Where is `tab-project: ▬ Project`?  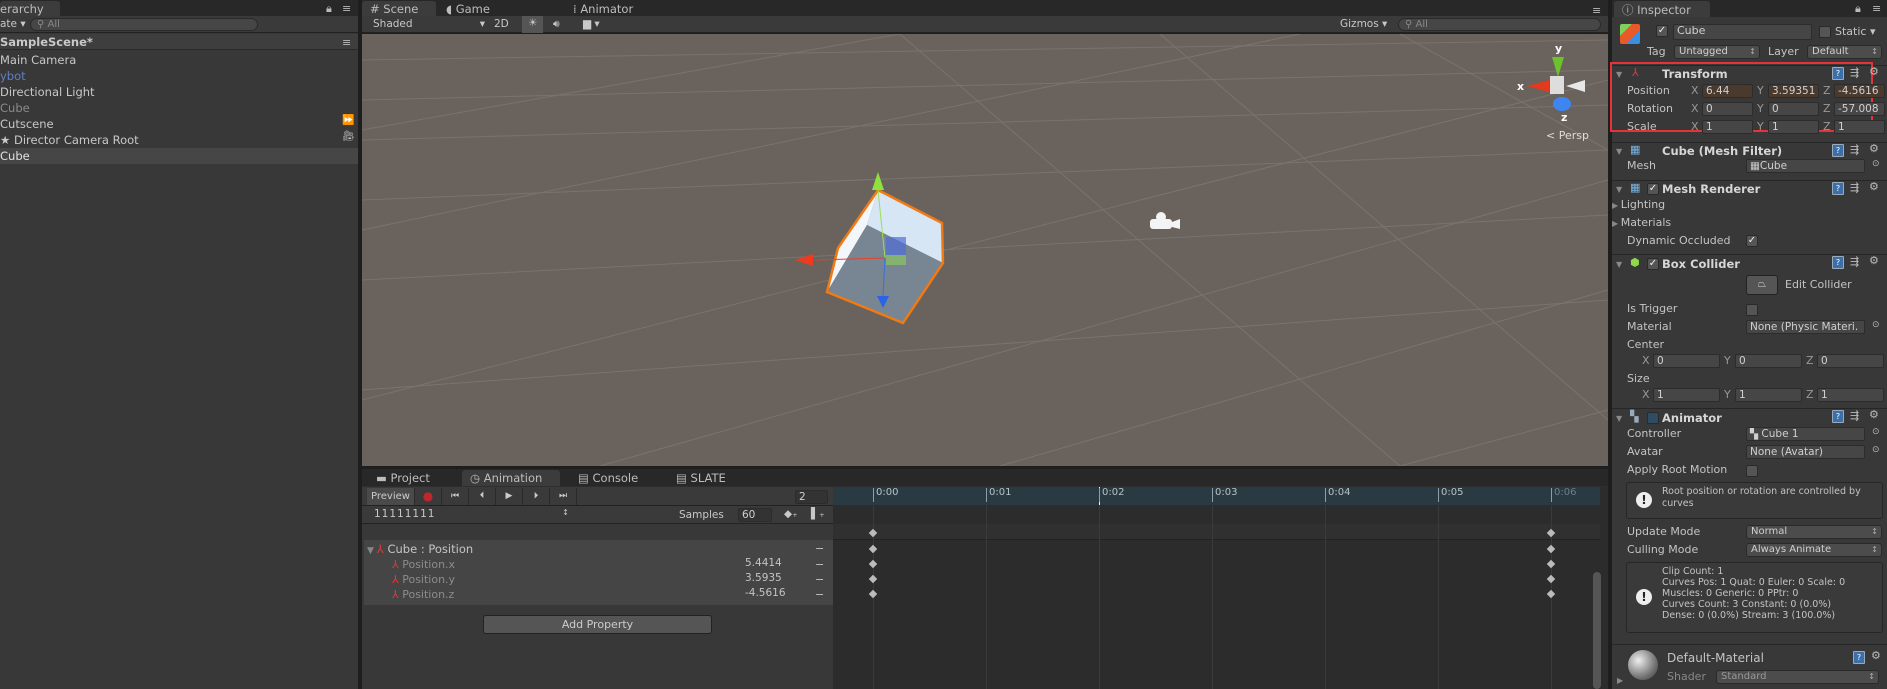
tab-project: ▬ Project is located at coordinates (403, 478).